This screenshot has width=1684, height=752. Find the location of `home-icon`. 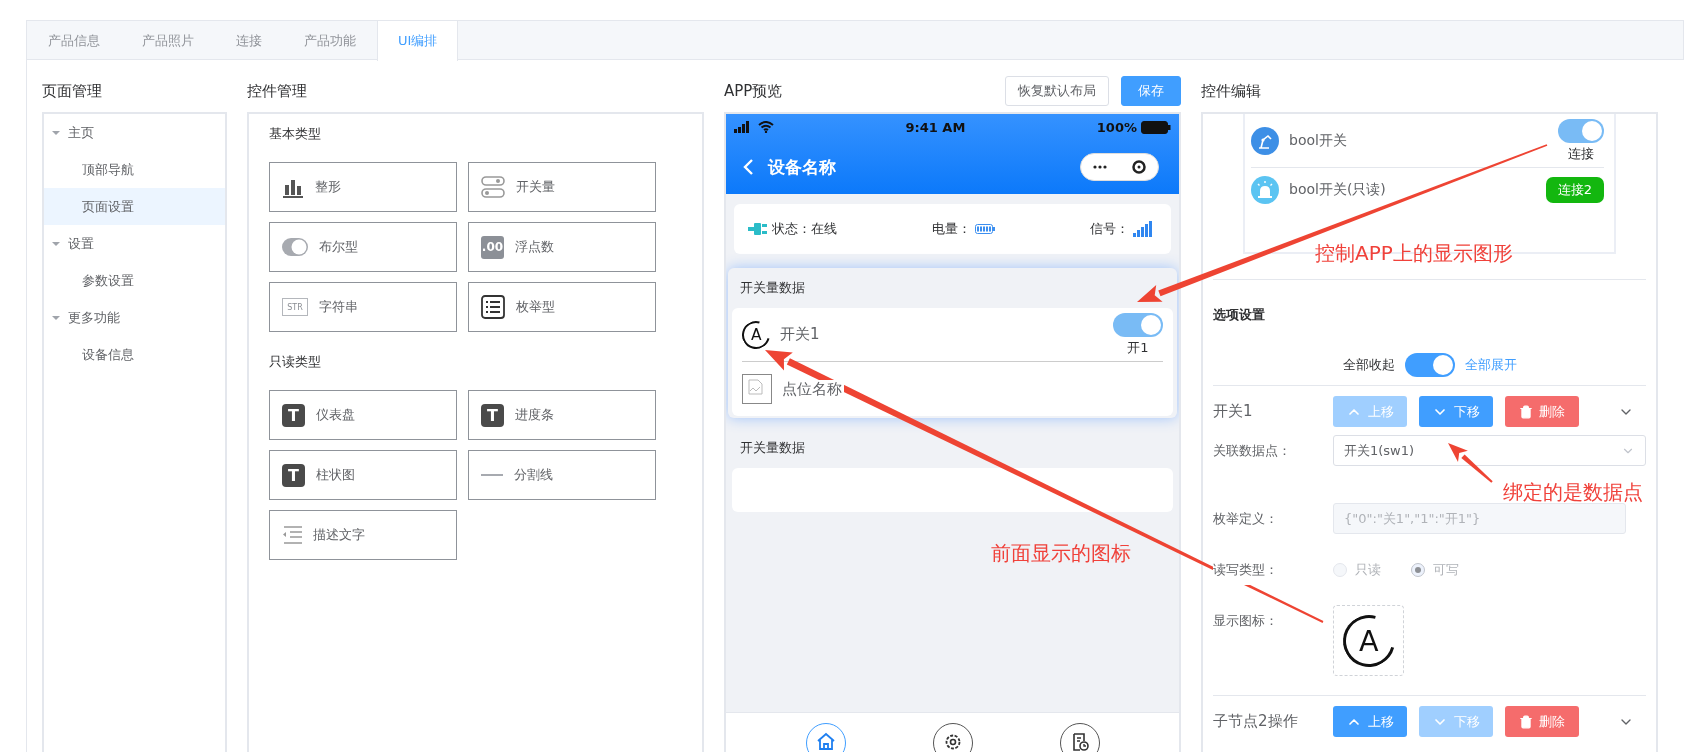

home-icon is located at coordinates (825, 741).